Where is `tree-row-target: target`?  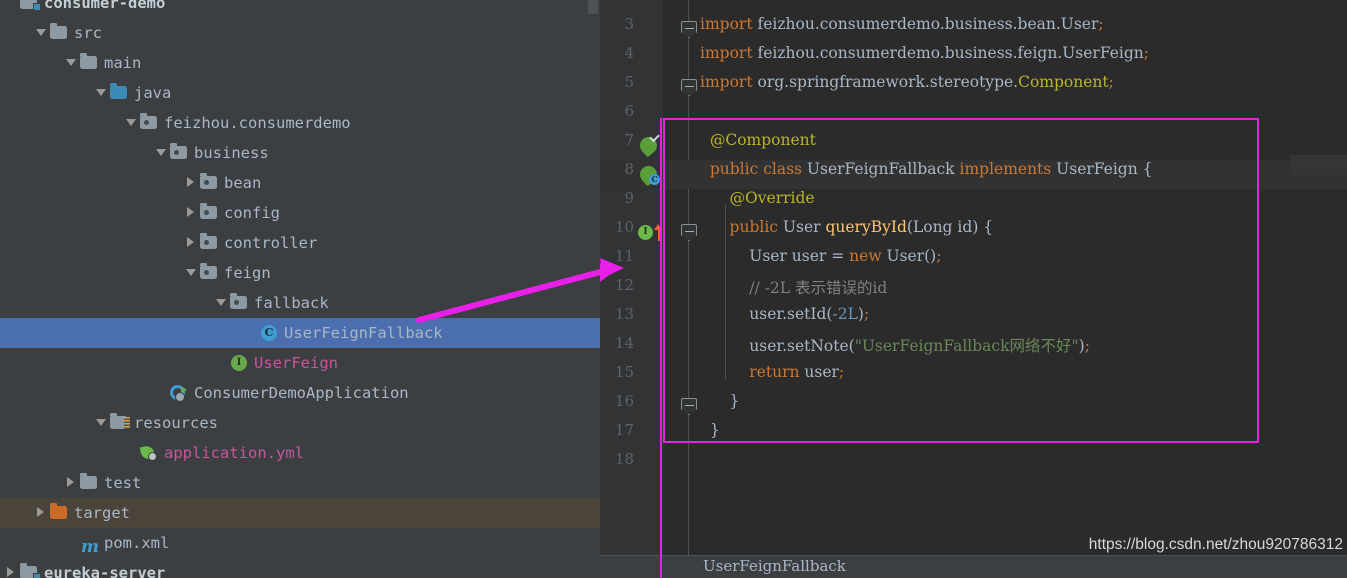
tree-row-target: target is located at coordinates (300, 513).